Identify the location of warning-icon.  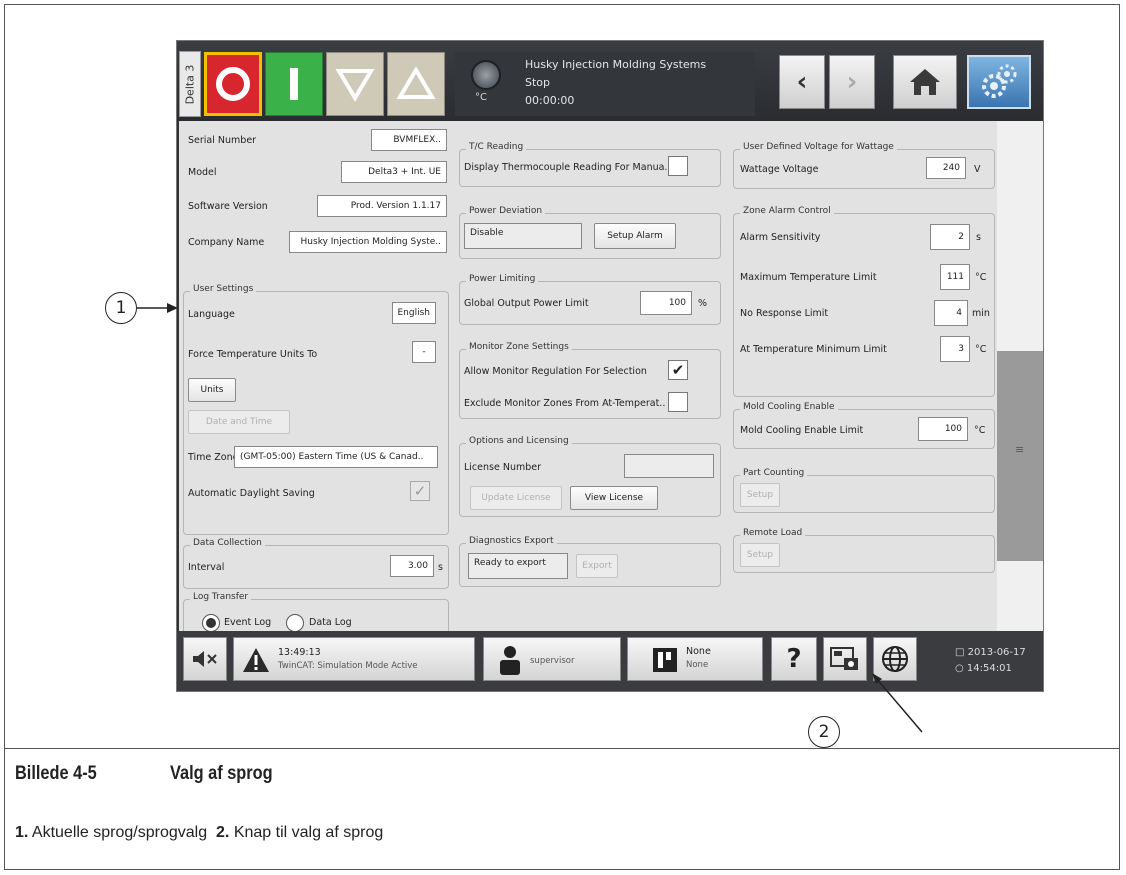
(256, 660).